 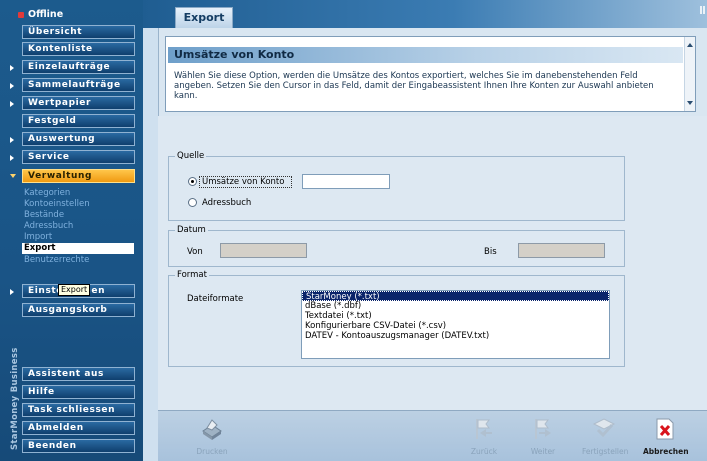 I want to click on zurueck-button: Zurück, so click(x=484, y=438).